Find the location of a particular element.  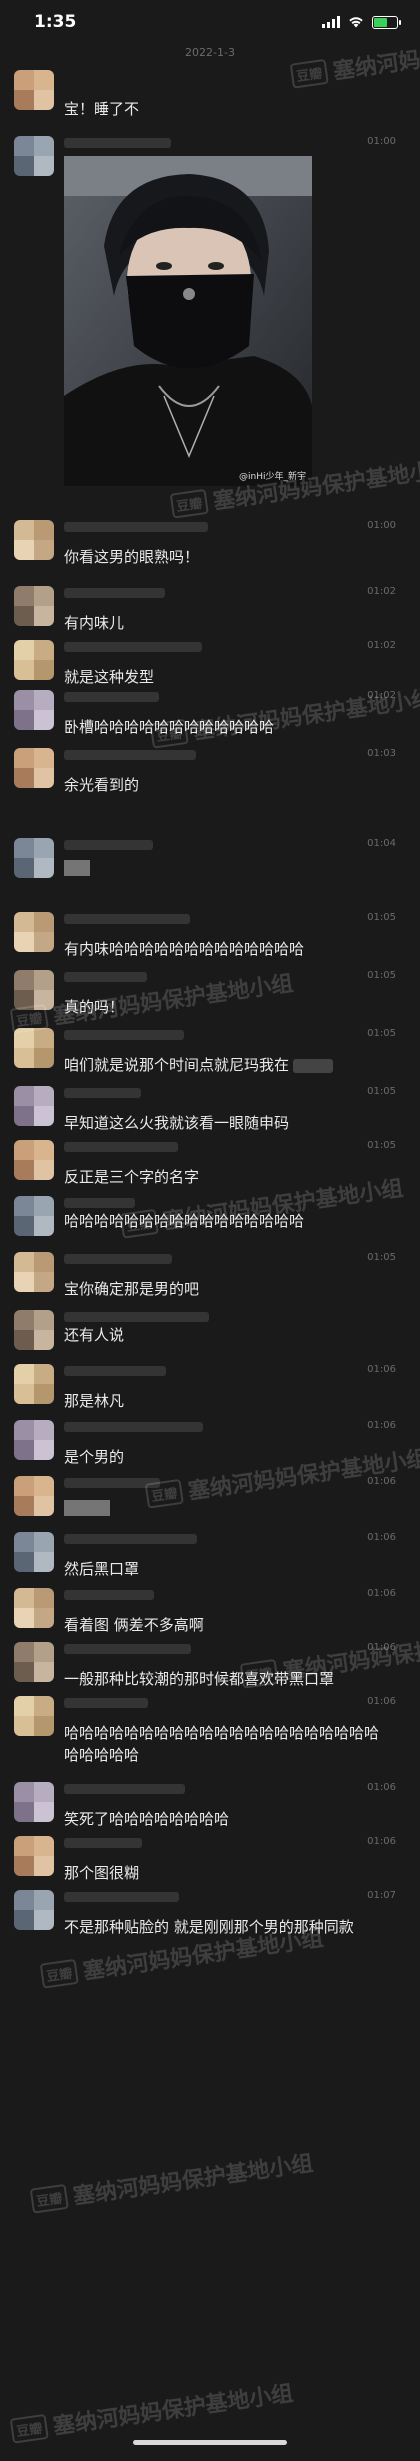

photo-message: @inHi少年_新宇 is located at coordinates (188, 321).